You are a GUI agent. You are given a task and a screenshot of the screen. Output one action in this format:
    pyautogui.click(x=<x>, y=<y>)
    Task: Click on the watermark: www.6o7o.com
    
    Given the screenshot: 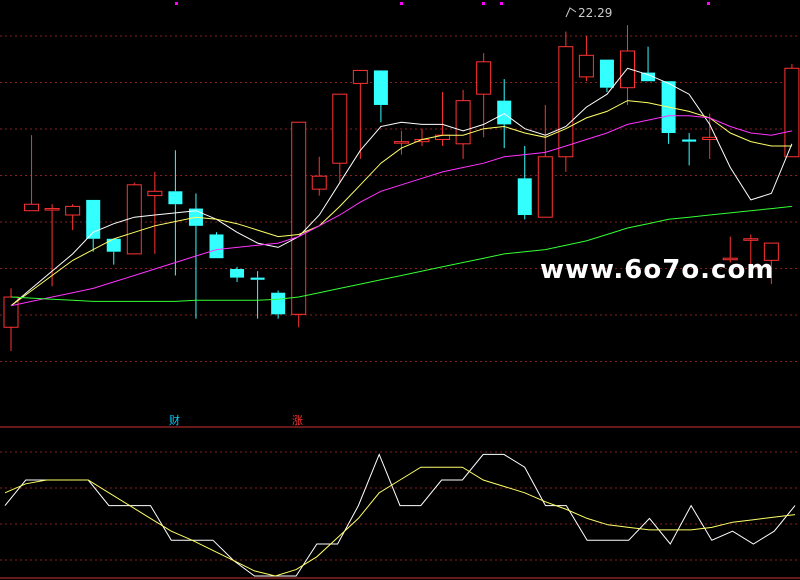 What is the action you would take?
    pyautogui.click(x=657, y=270)
    